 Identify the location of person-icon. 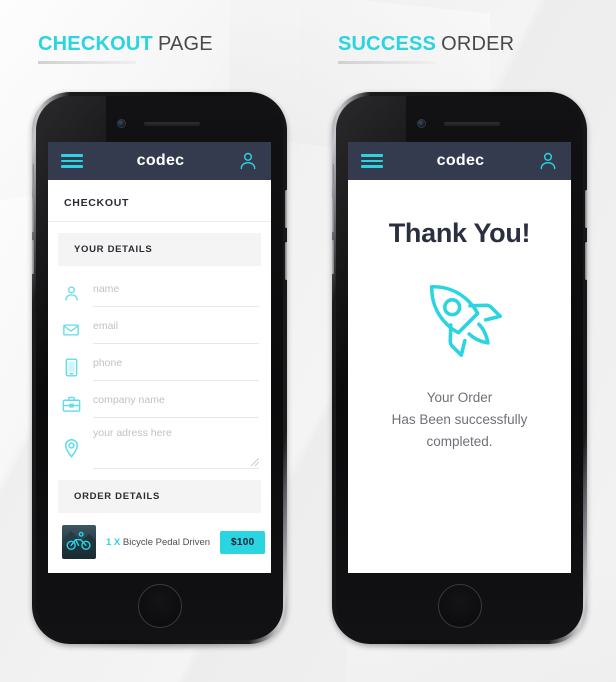
(71, 293).